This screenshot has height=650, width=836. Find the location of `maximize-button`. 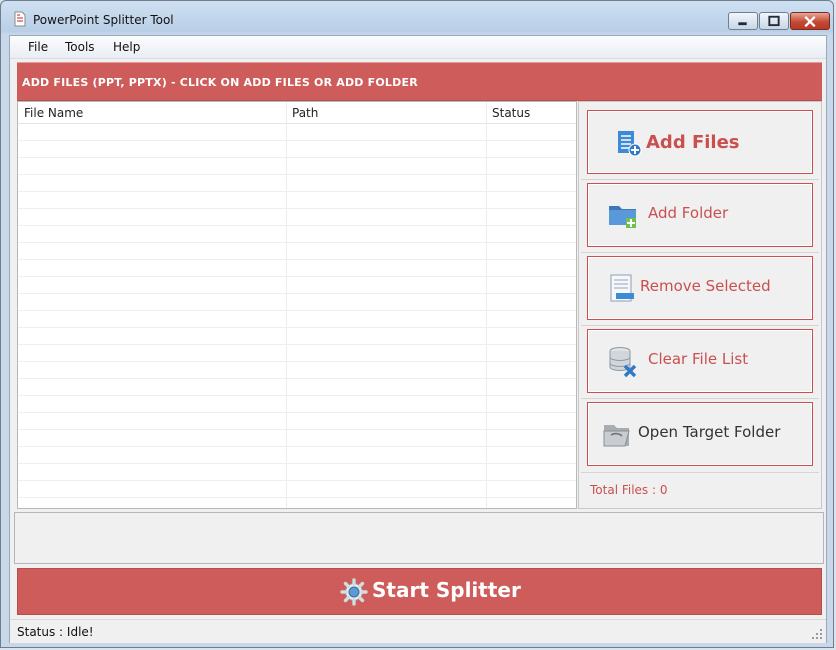

maximize-button is located at coordinates (774, 21).